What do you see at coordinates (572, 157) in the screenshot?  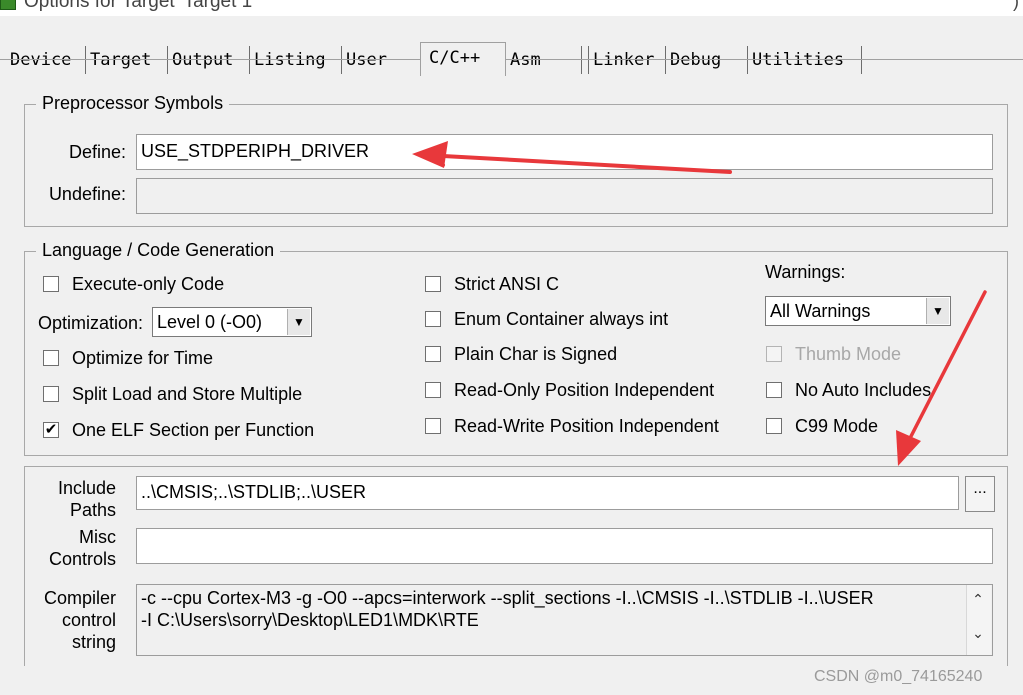 I see `annotation-arrow-define` at bounding box center [572, 157].